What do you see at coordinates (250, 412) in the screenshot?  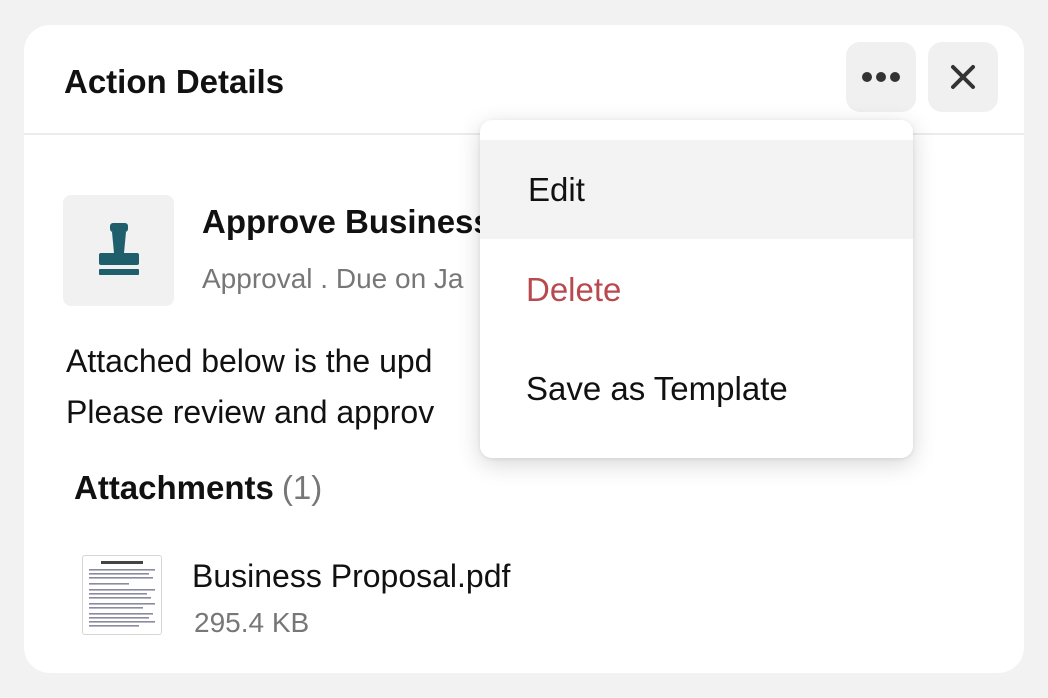 I see `description-line-2: Please review and approv` at bounding box center [250, 412].